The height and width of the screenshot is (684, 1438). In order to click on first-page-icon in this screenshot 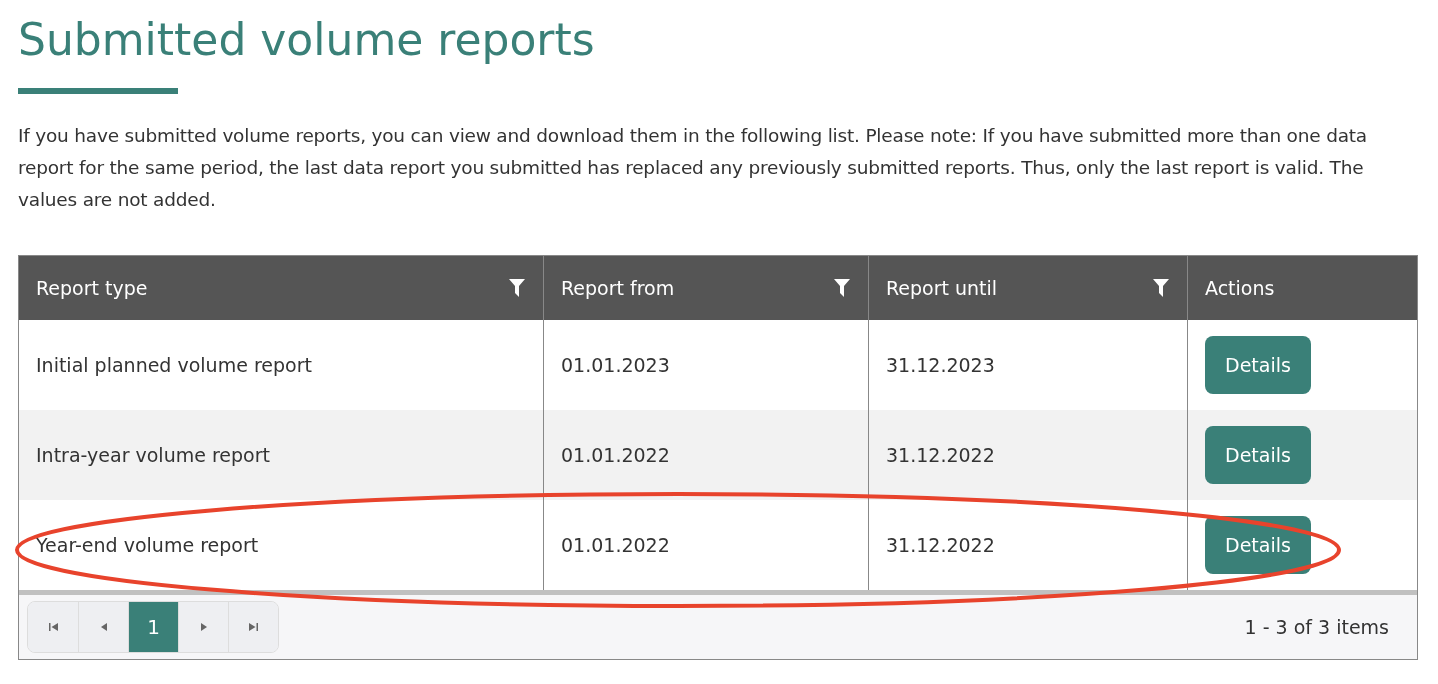, I will do `click(53, 627)`.